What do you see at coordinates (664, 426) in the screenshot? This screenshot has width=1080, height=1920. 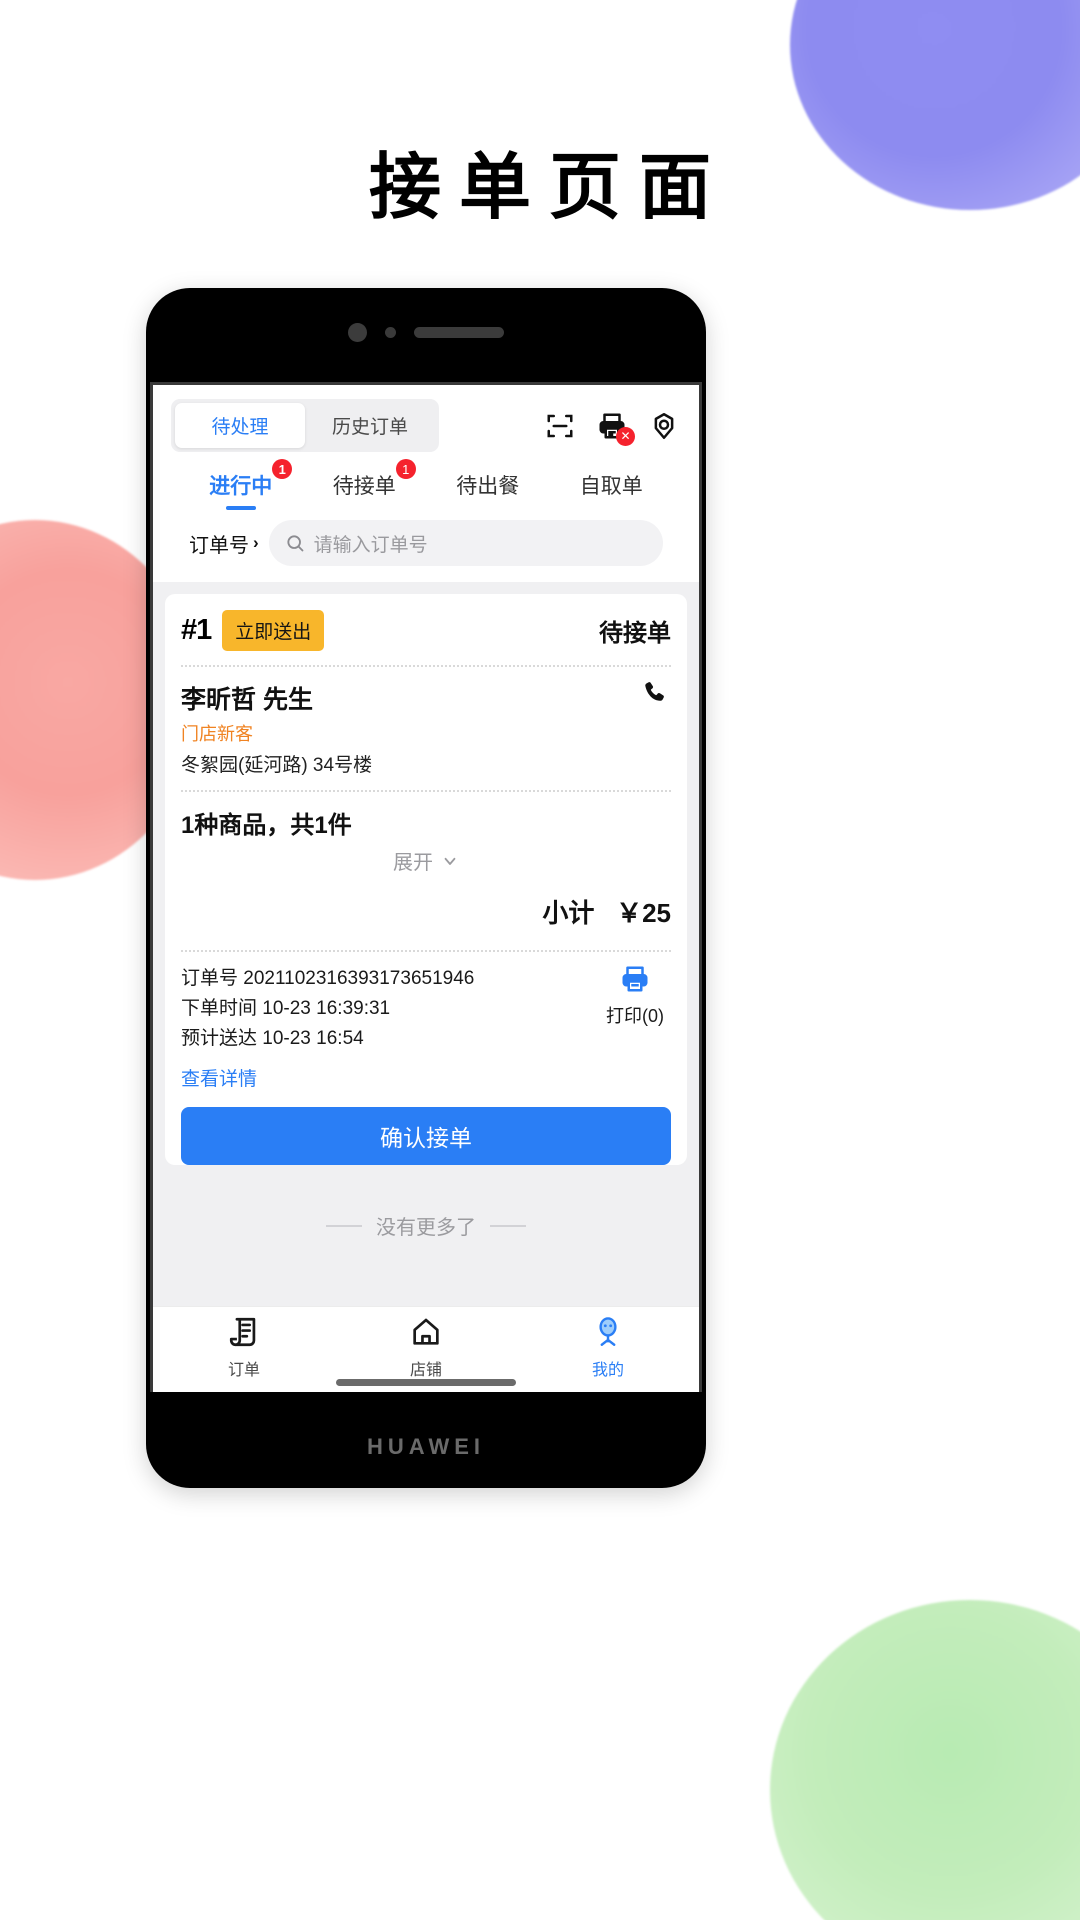 I see `settings-icon` at bounding box center [664, 426].